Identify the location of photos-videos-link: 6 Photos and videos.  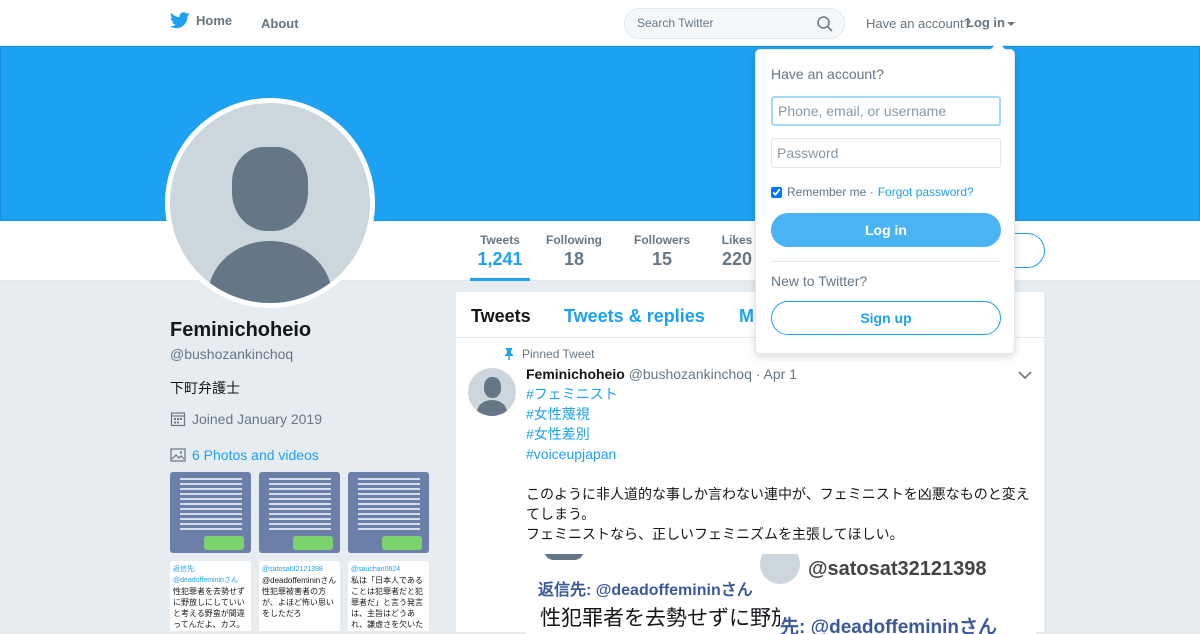
(244, 455).